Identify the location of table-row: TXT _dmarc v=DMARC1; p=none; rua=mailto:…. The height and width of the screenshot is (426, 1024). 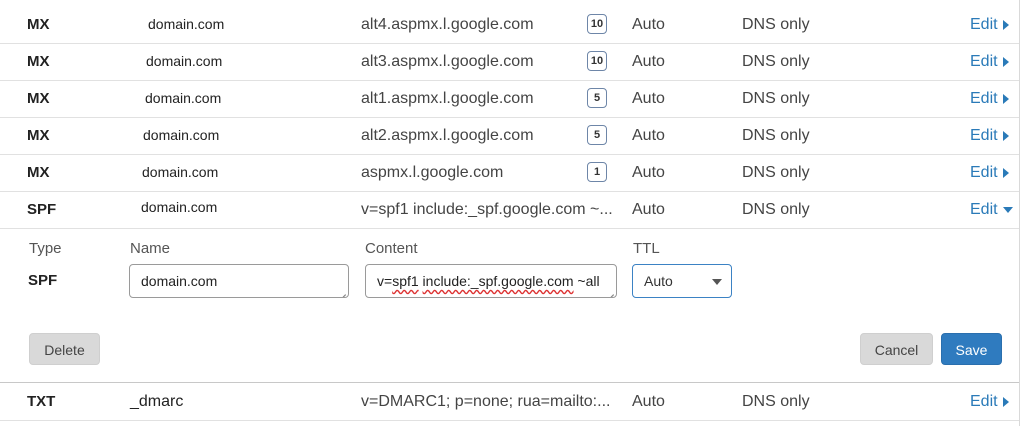
(509, 402).